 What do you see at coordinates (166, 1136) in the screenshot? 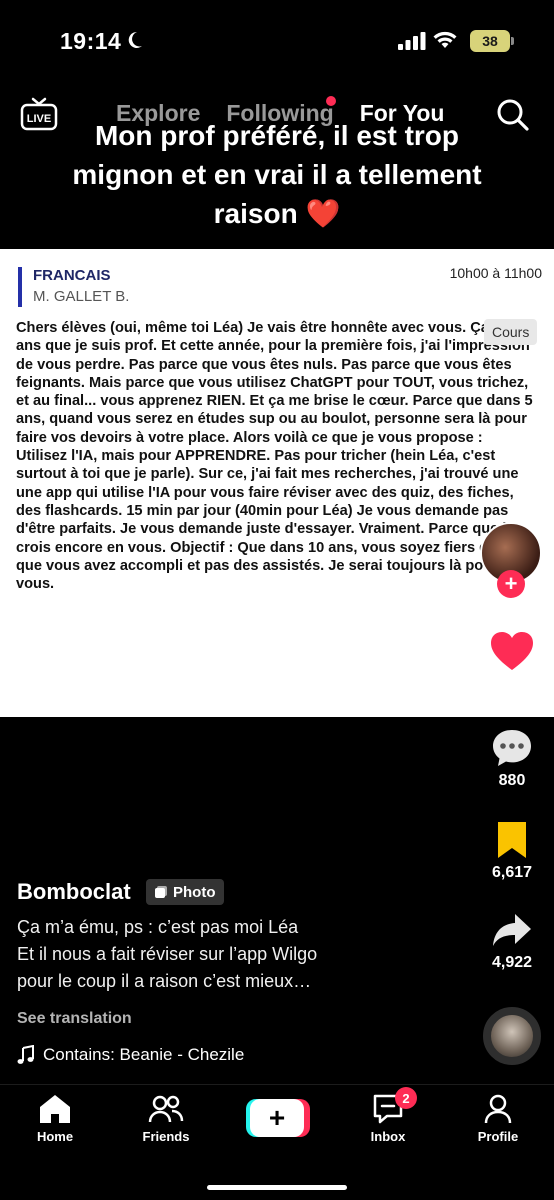
I see `nav-friends-label: Friends` at bounding box center [166, 1136].